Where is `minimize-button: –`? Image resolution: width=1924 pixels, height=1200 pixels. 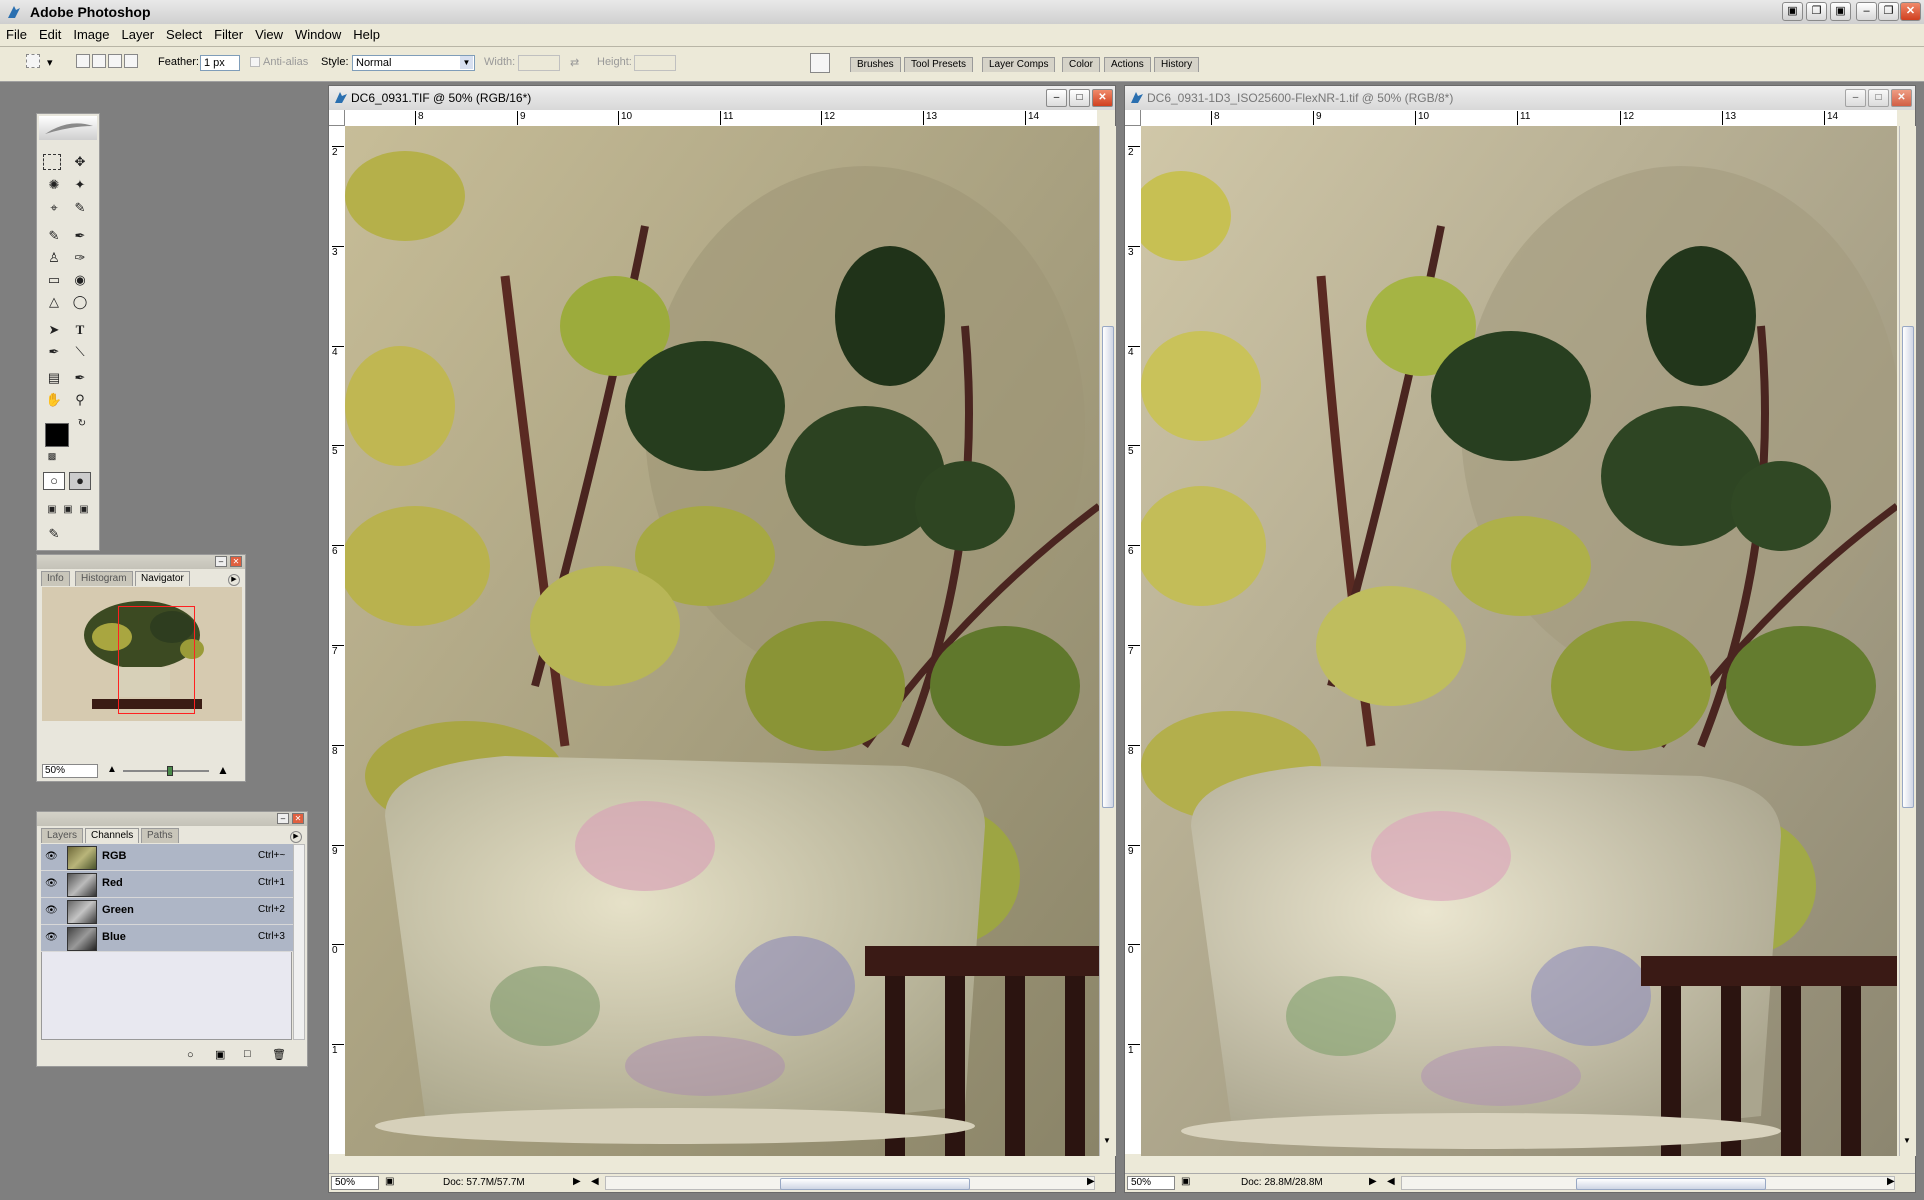
minimize-button: – is located at coordinates (1866, 11).